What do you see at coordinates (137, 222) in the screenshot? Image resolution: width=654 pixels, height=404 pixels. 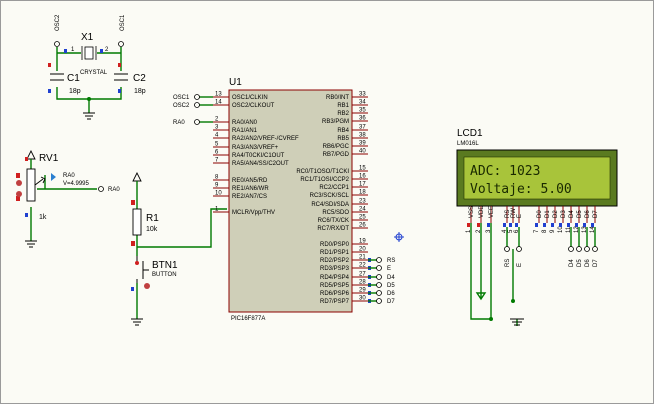 I see `r1-body` at bounding box center [137, 222].